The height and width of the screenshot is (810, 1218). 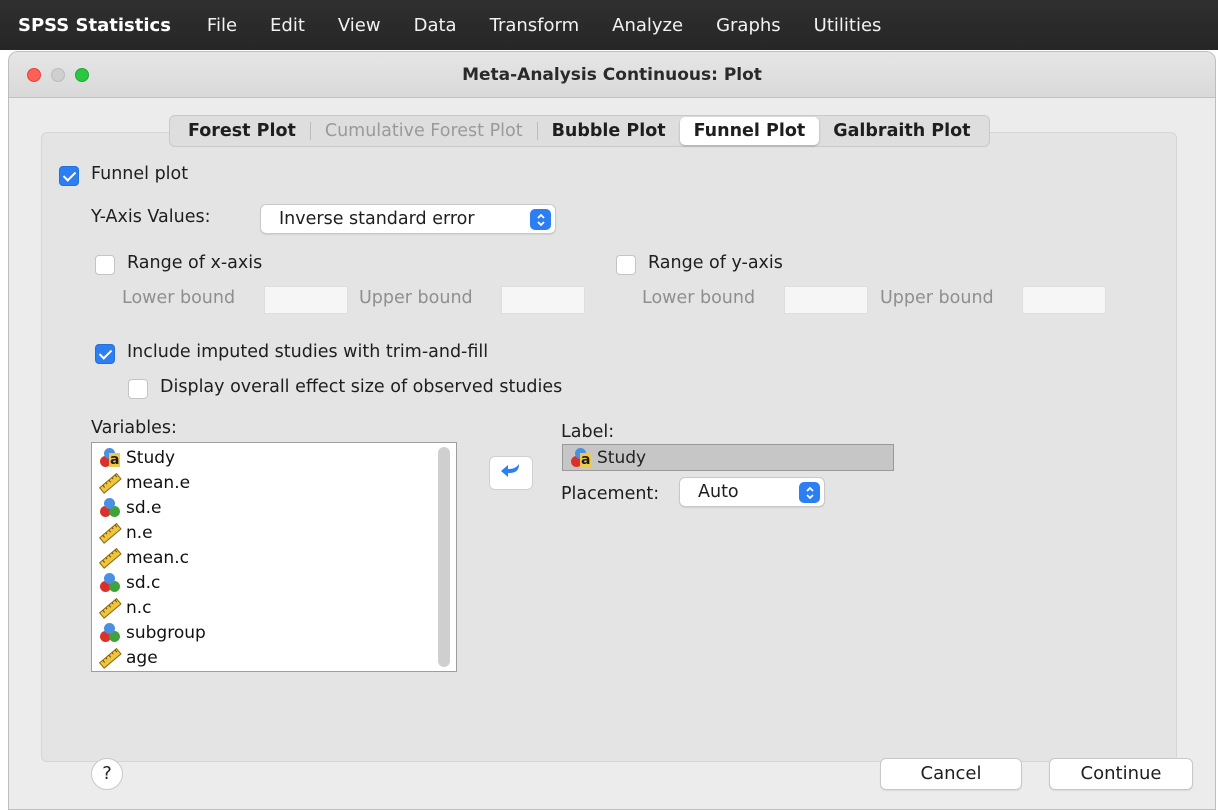 I want to click on x-upper-bound-label: Upper bound, so click(x=416, y=298).